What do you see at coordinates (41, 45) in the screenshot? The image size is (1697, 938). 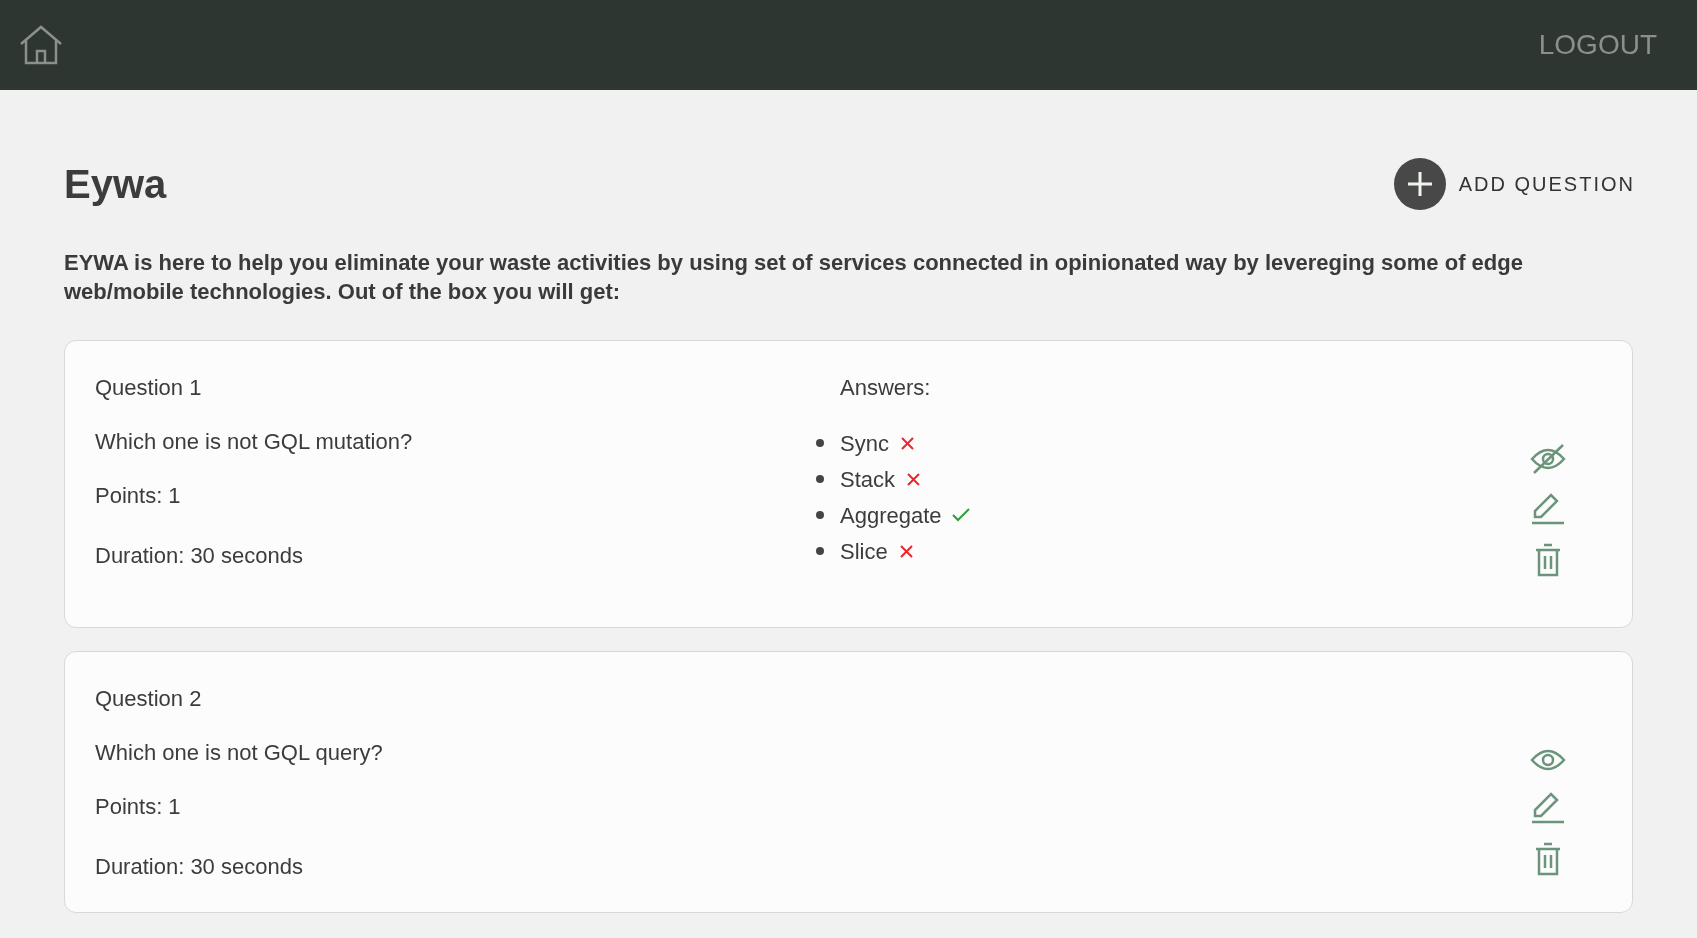 I see `home-icon` at bounding box center [41, 45].